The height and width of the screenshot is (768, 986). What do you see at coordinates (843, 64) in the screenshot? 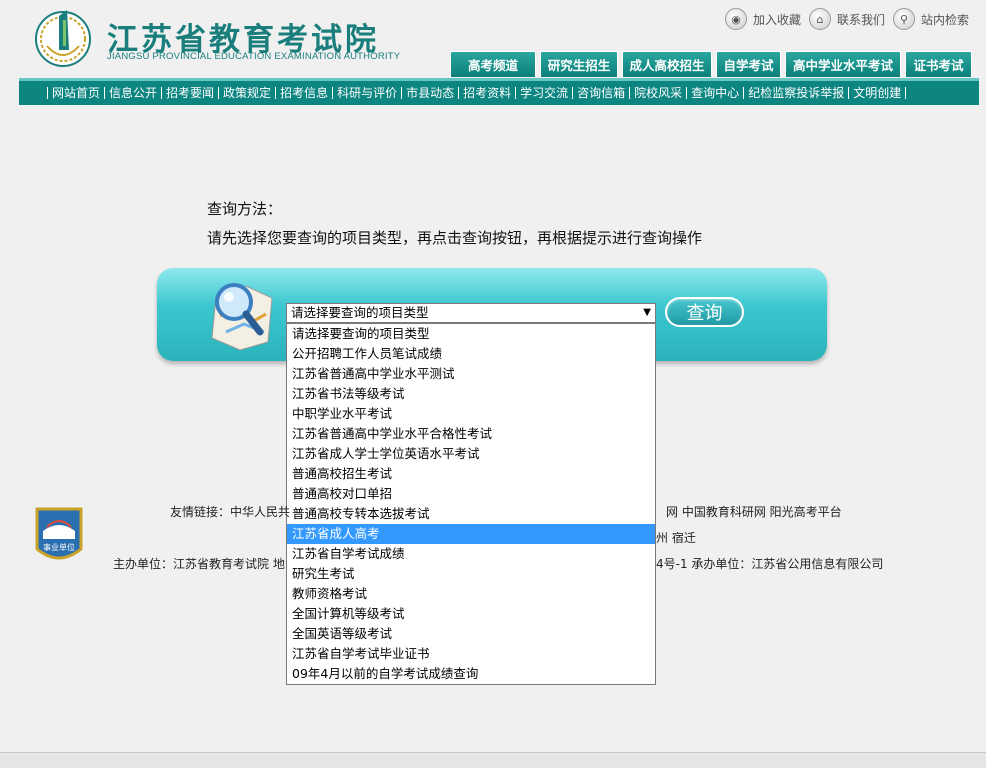
I see `tab-high-school-level: 高中学业水平考试` at bounding box center [843, 64].